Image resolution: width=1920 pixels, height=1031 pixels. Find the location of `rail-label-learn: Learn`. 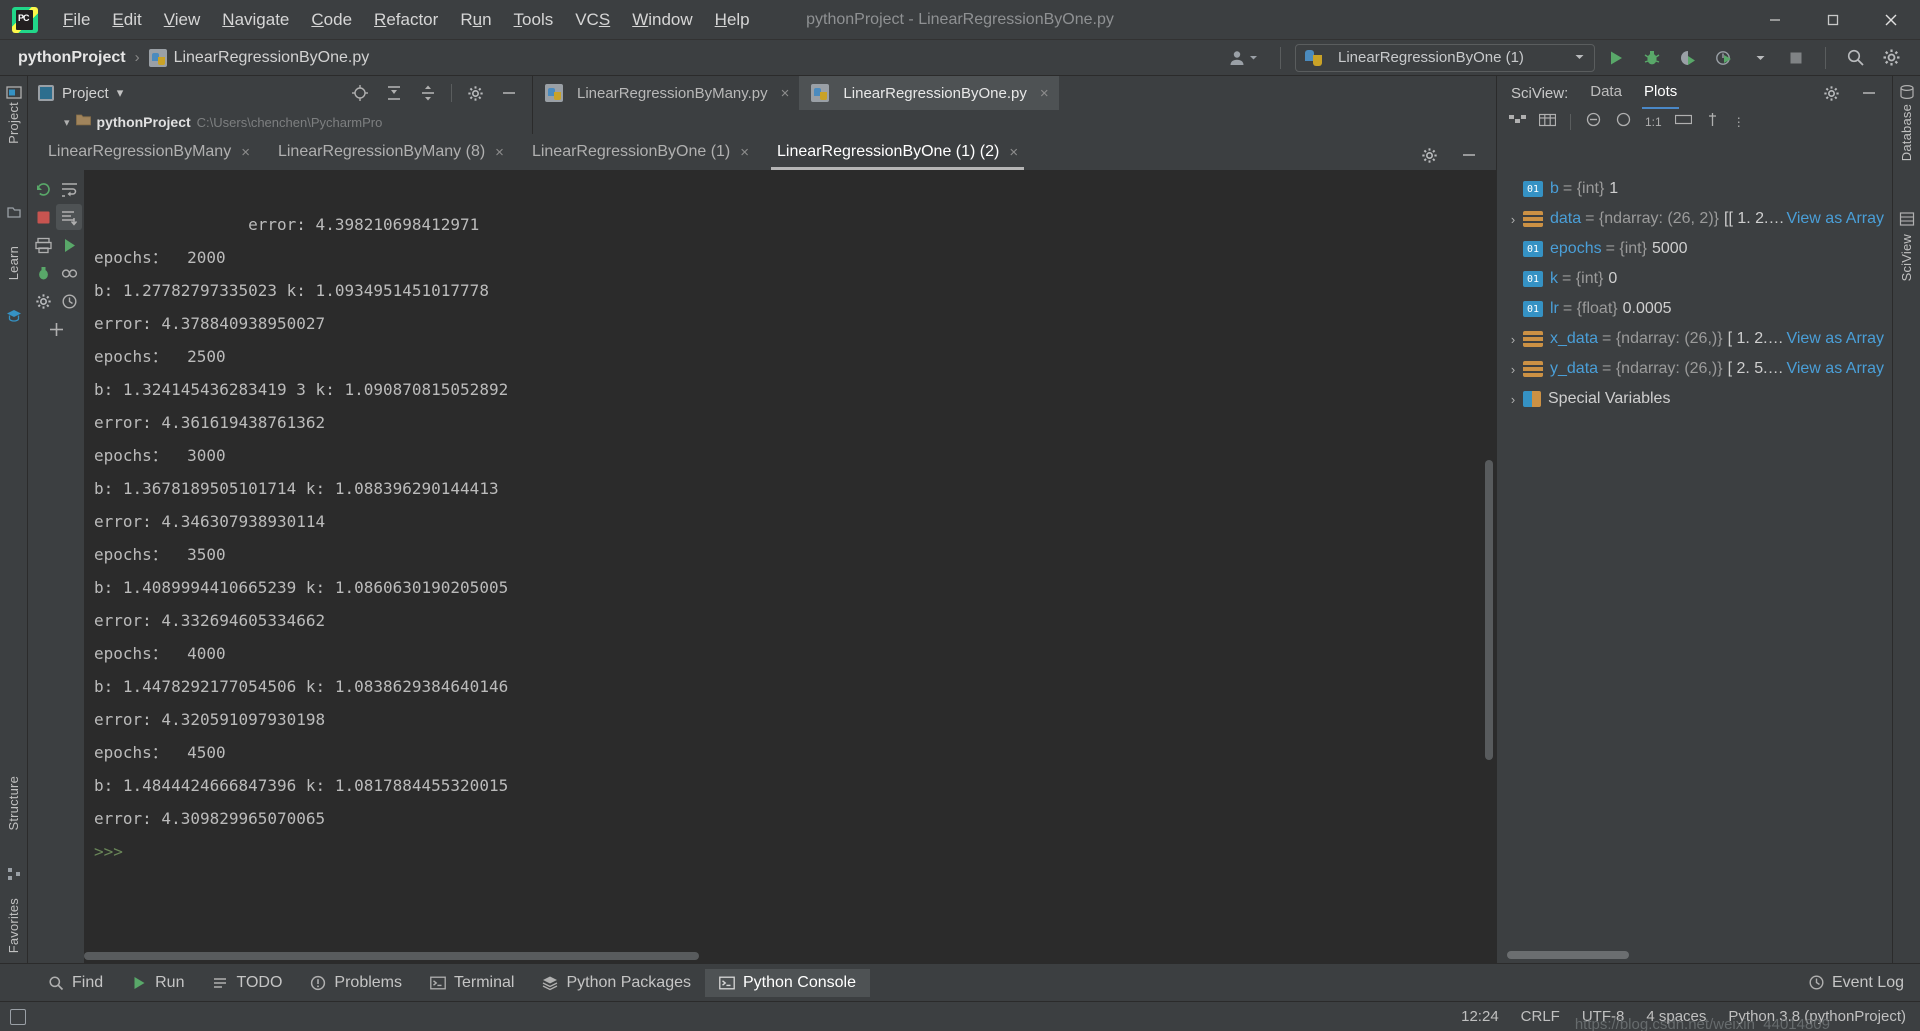

rail-label-learn: Learn is located at coordinates (13, 263).